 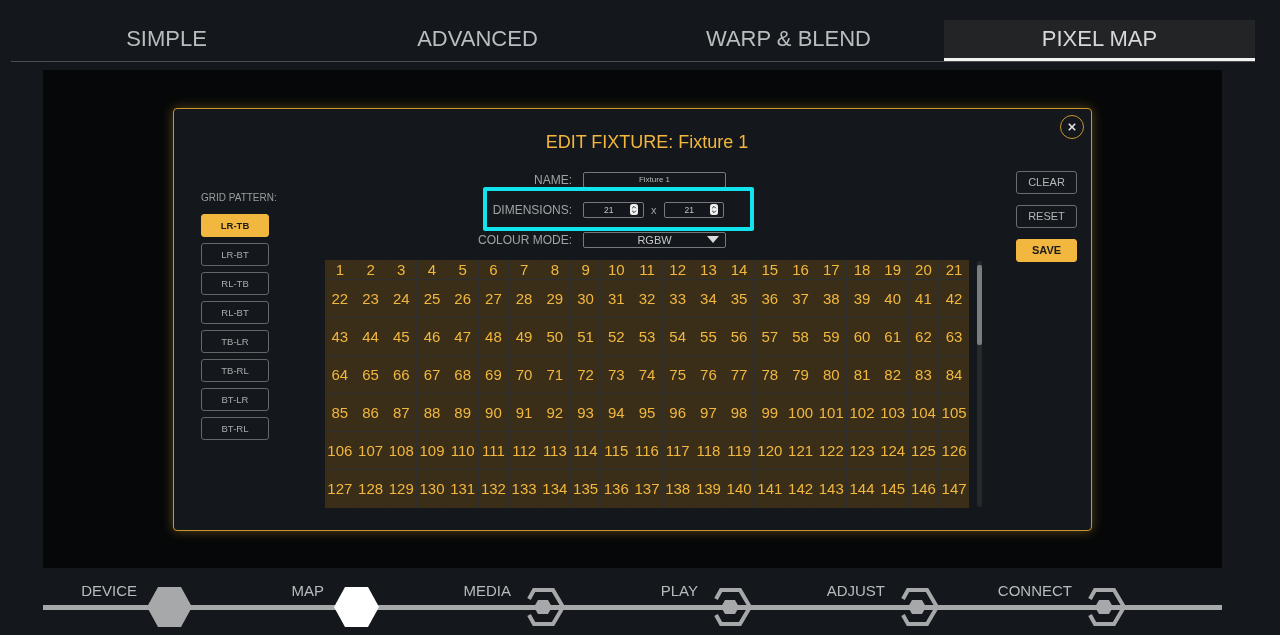 I want to click on grid-cell: 60, so click(x=862, y=336).